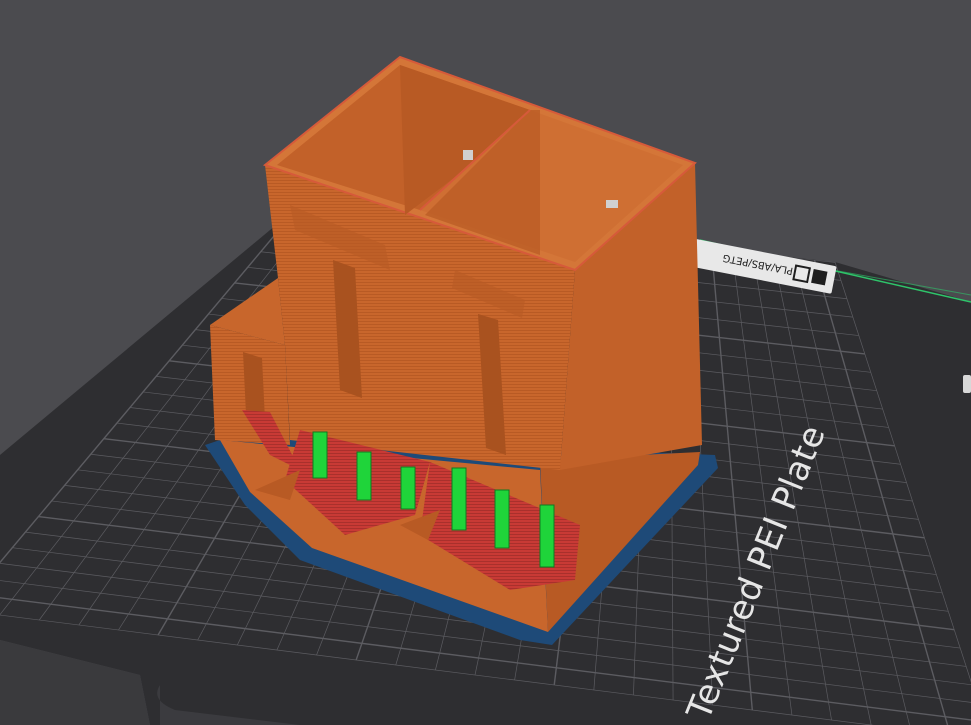  I want to click on compartment-window-left, so click(468, 155).